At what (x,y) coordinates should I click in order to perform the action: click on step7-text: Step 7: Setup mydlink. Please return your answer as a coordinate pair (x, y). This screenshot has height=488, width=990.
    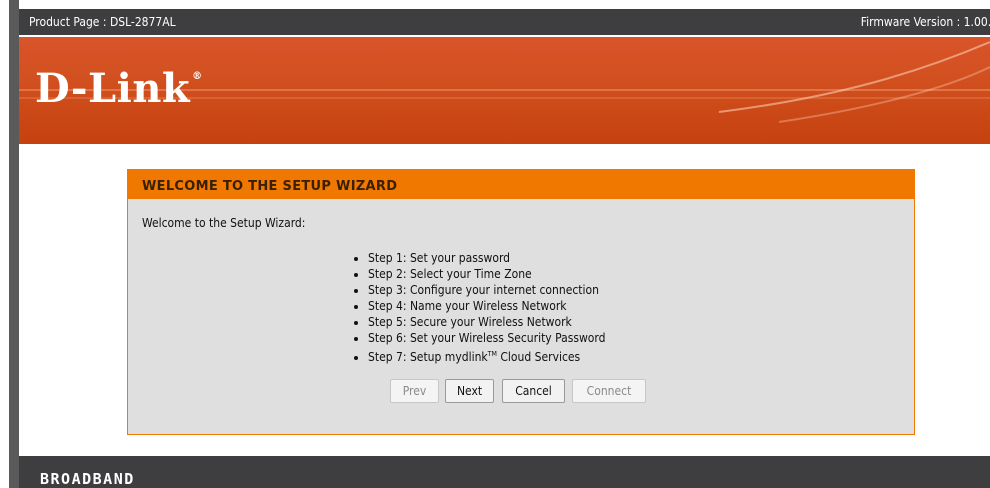
    Looking at the image, I should click on (428, 357).